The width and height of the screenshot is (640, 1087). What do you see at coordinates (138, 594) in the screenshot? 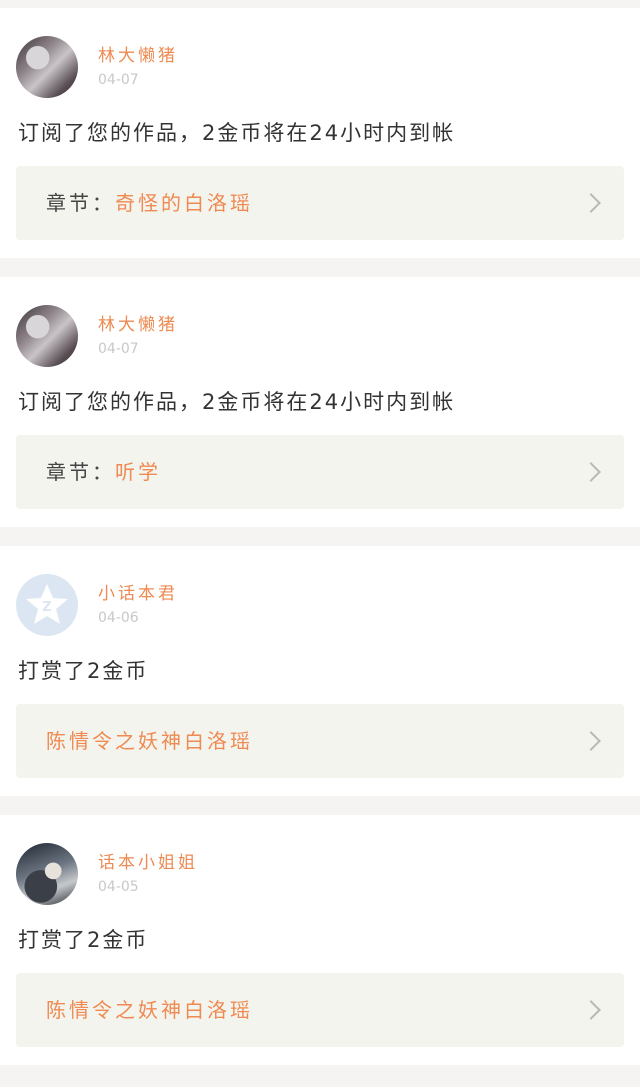
I see `username: 小话本君` at bounding box center [138, 594].